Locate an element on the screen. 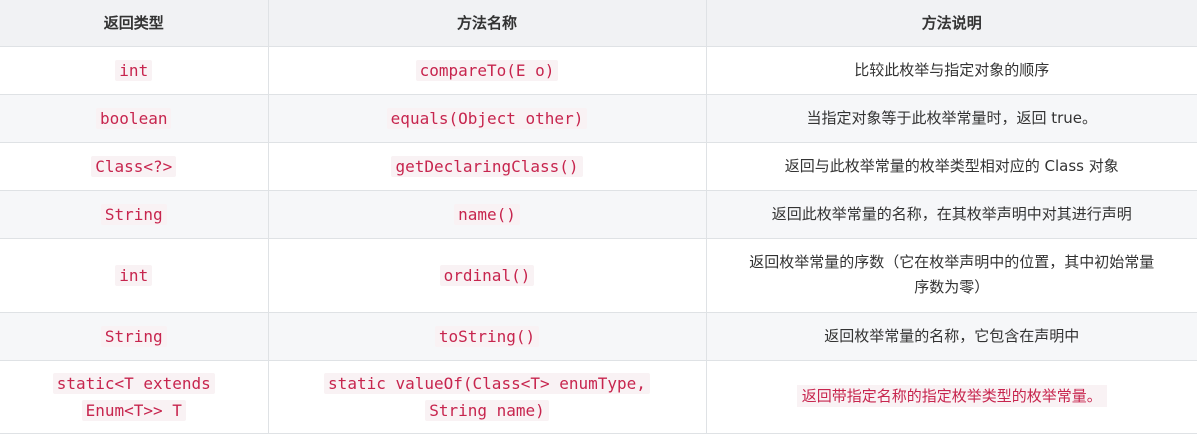 This screenshot has width=1197, height=435. method-name-line: static valueOf(Class<T> enumType, is located at coordinates (487, 383).